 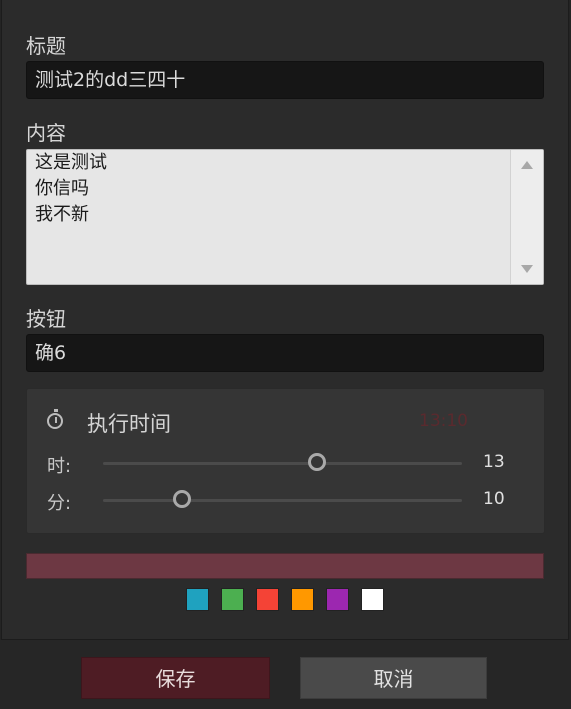 What do you see at coordinates (282, 462) in the screenshot?
I see `hour-slider` at bounding box center [282, 462].